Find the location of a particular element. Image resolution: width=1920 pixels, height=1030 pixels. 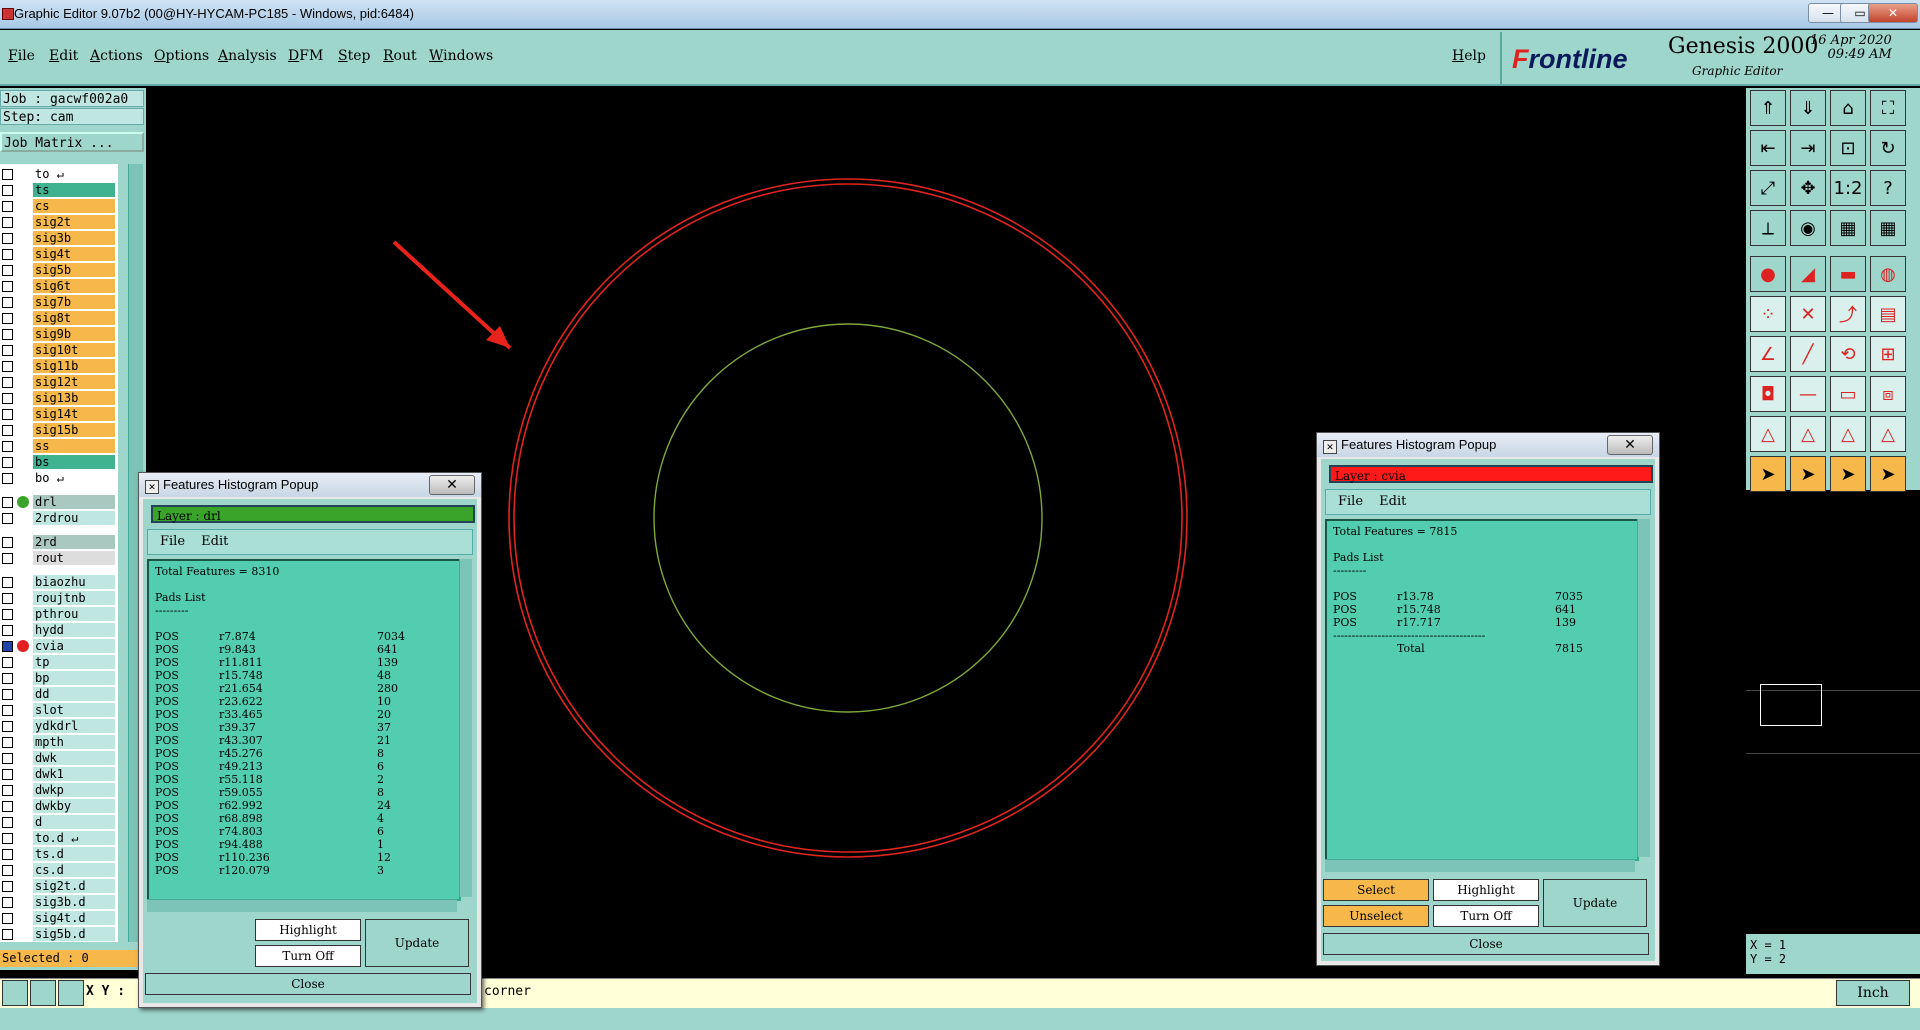

layer-row-biaozhu: biaozhu is located at coordinates (59, 582).